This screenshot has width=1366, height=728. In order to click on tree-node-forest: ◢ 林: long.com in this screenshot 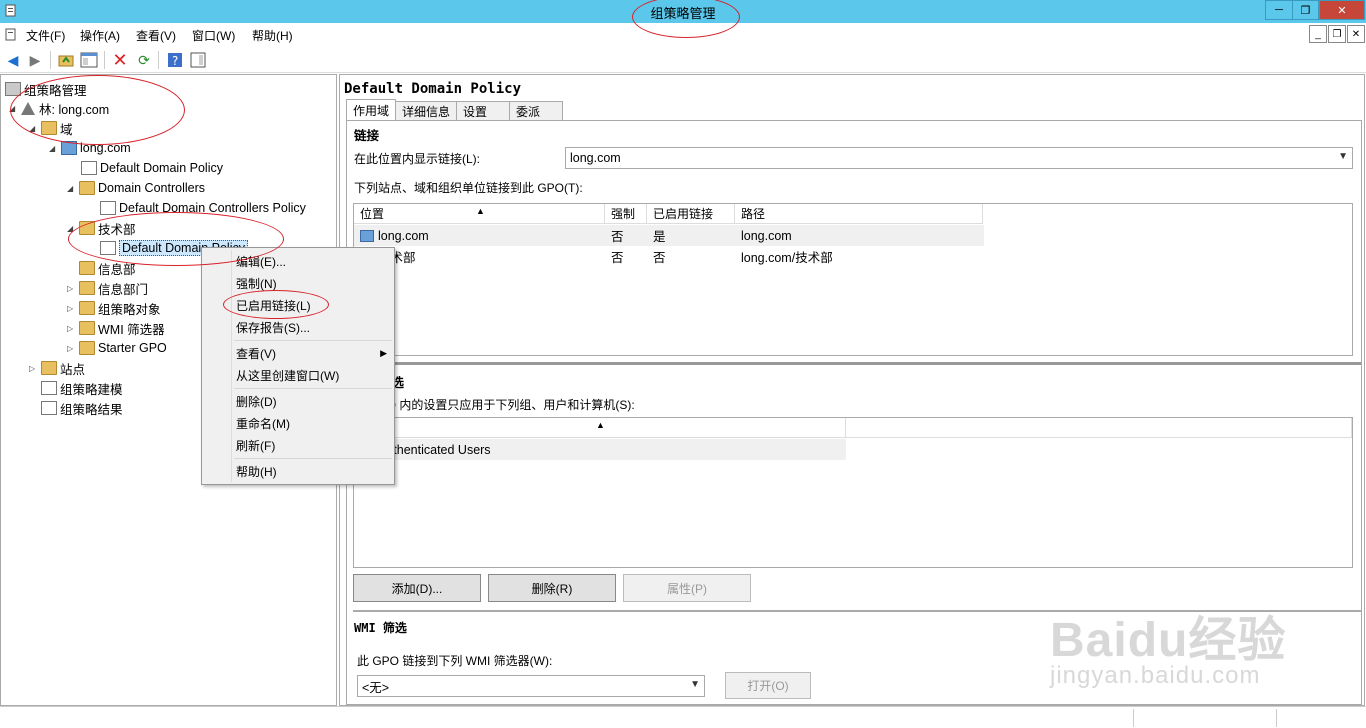, I will do `click(59, 108)`.